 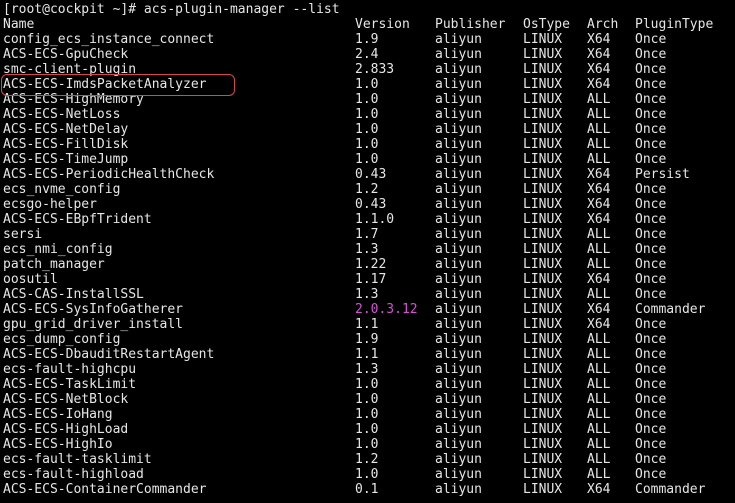 What do you see at coordinates (367, 234) in the screenshot?
I see `plugin-version: 1.7` at bounding box center [367, 234].